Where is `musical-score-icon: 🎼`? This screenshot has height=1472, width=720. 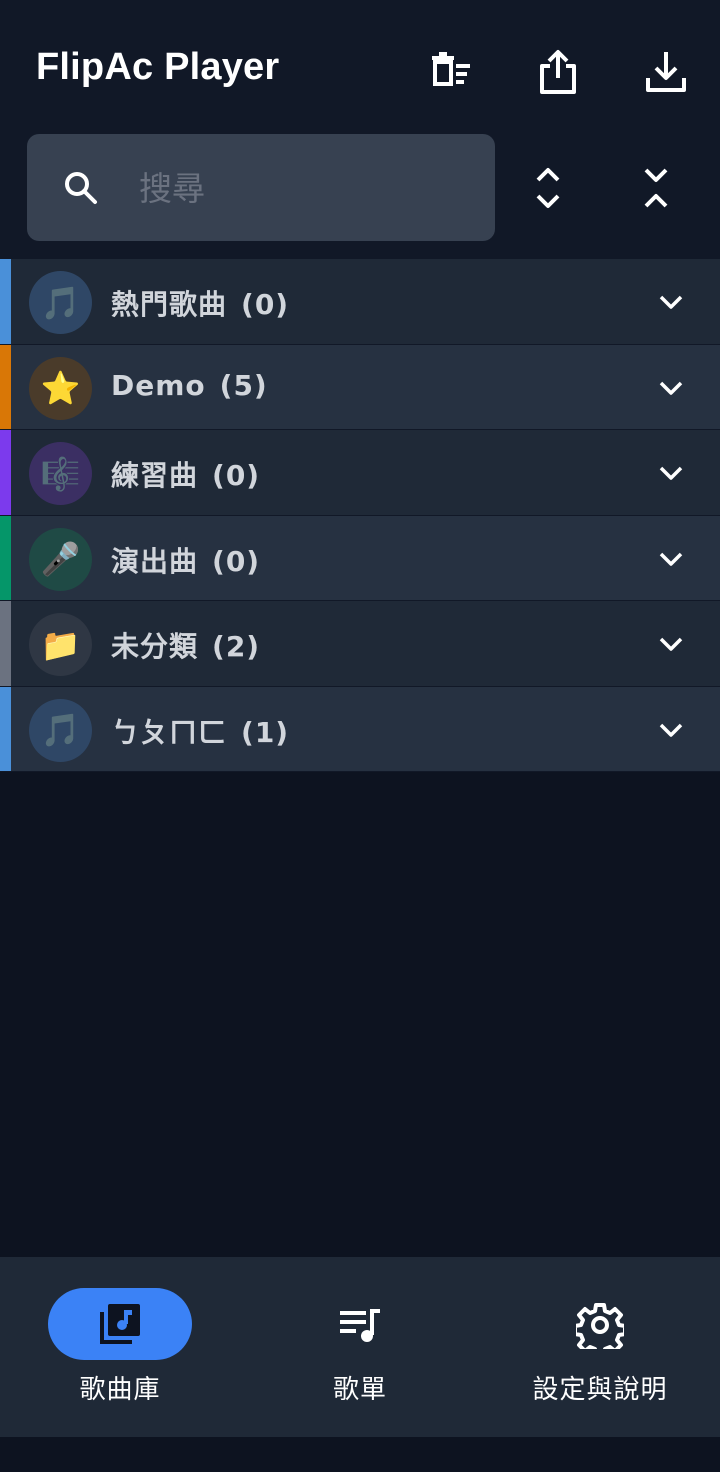
musical-score-icon: 🎼 is located at coordinates (60, 473).